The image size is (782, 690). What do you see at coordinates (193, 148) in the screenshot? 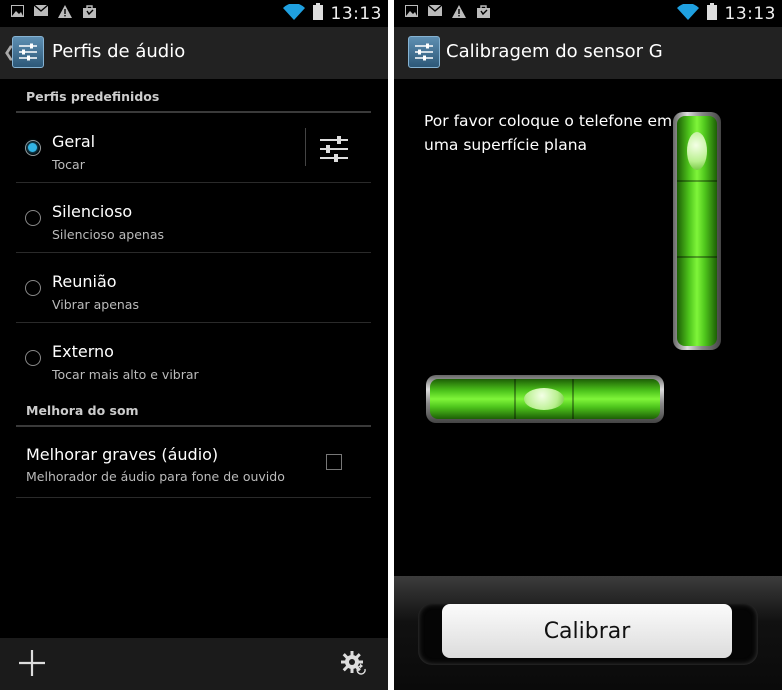
I see `profile-item-geral: Geral Tocar` at bounding box center [193, 148].